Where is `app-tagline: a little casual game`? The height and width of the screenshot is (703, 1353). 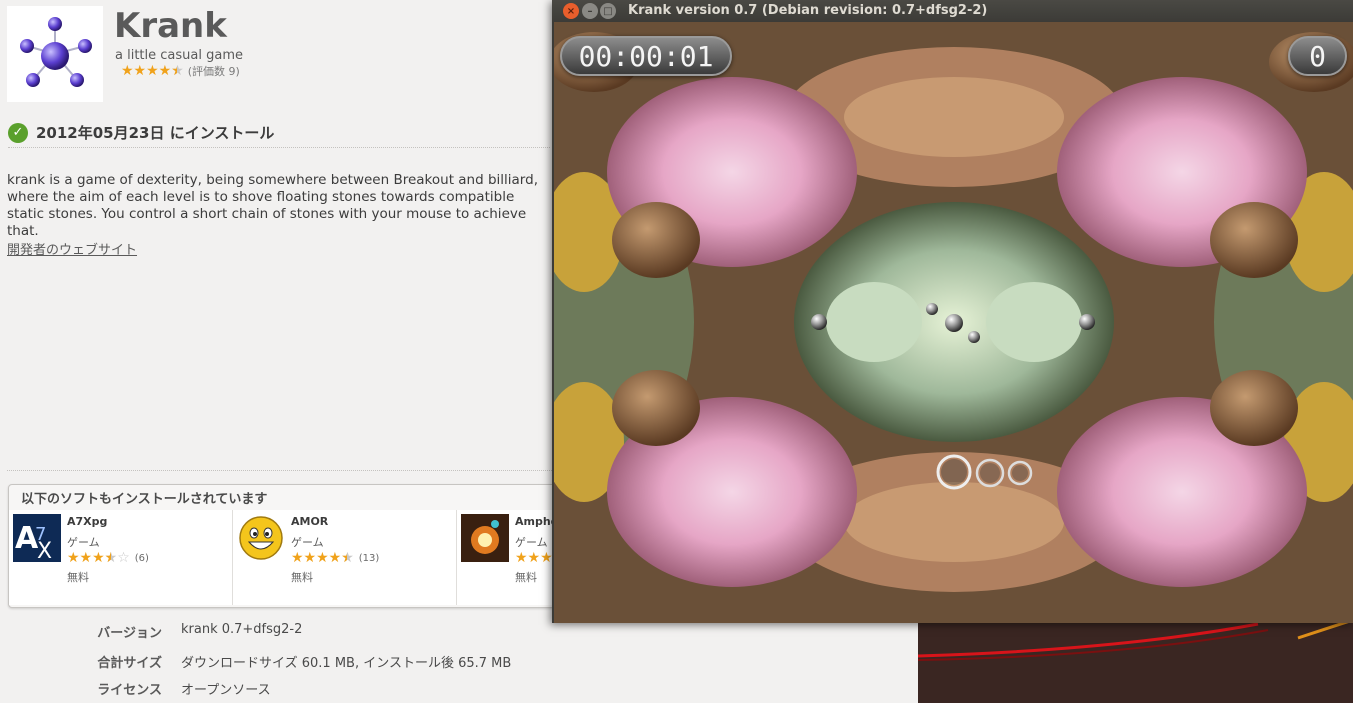 app-tagline: a little casual game is located at coordinates (179, 55).